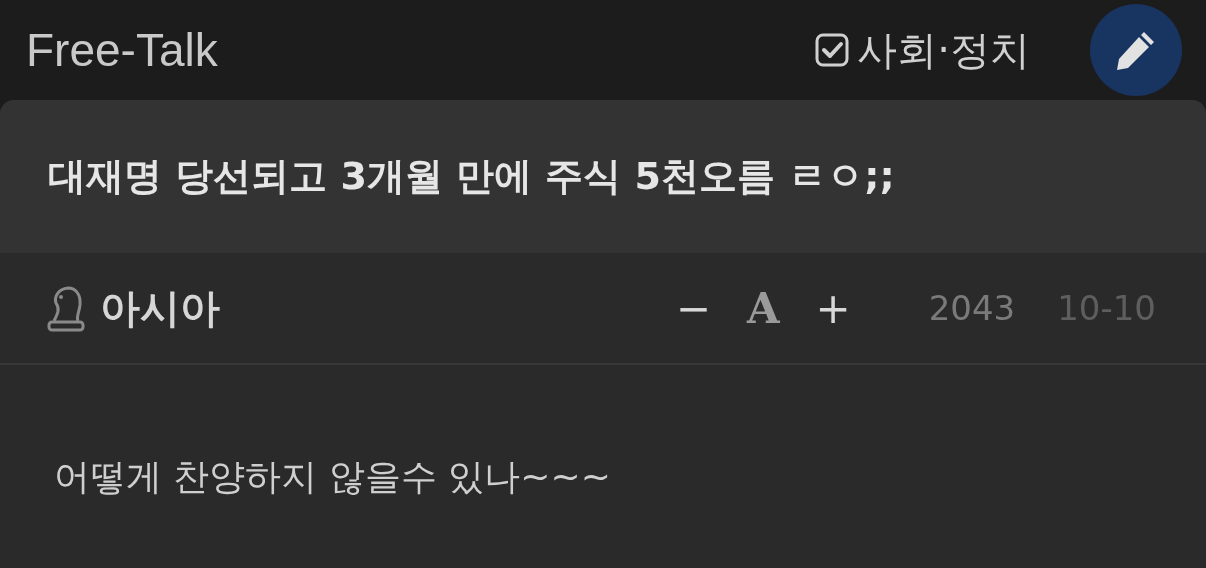 This screenshot has height=568, width=1206. What do you see at coordinates (943, 50) in the screenshot?
I see `category-label: 사회·정치` at bounding box center [943, 50].